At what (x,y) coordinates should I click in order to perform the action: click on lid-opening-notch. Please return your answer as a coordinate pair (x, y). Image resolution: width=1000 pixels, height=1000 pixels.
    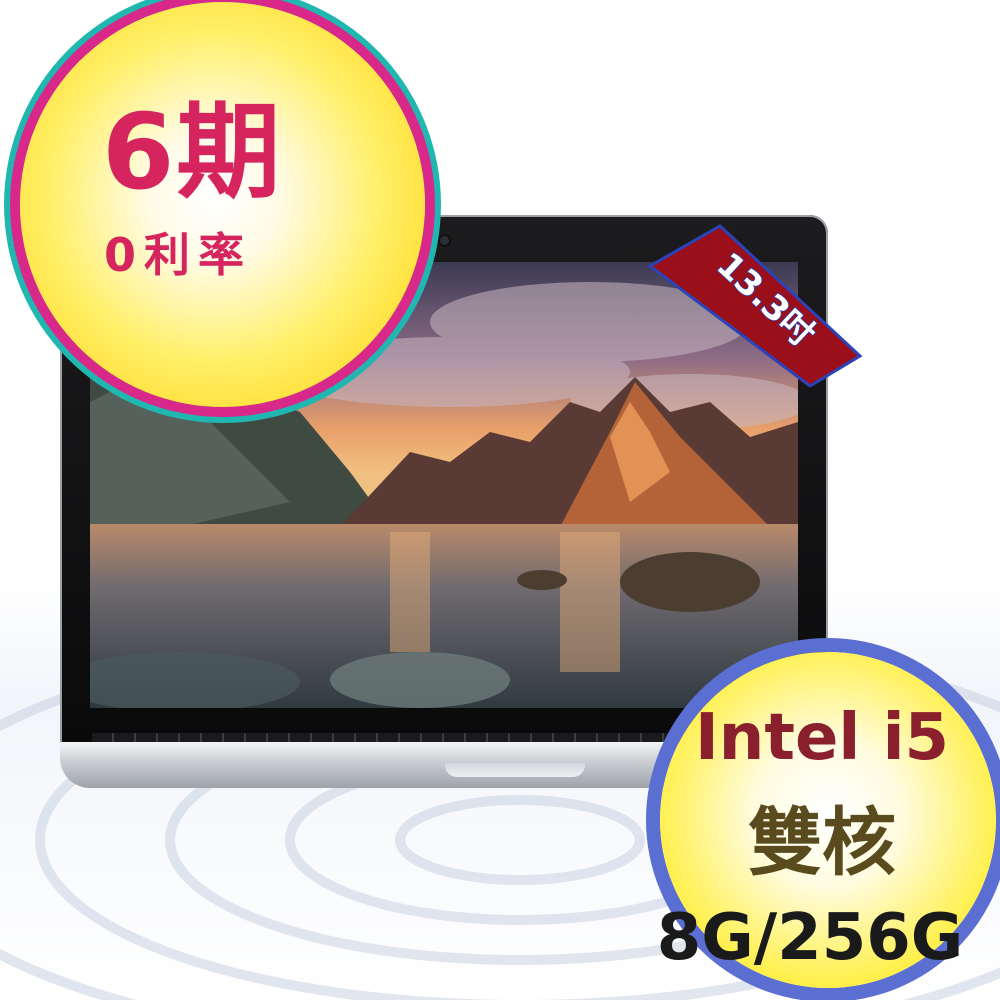
    Looking at the image, I should click on (515, 770).